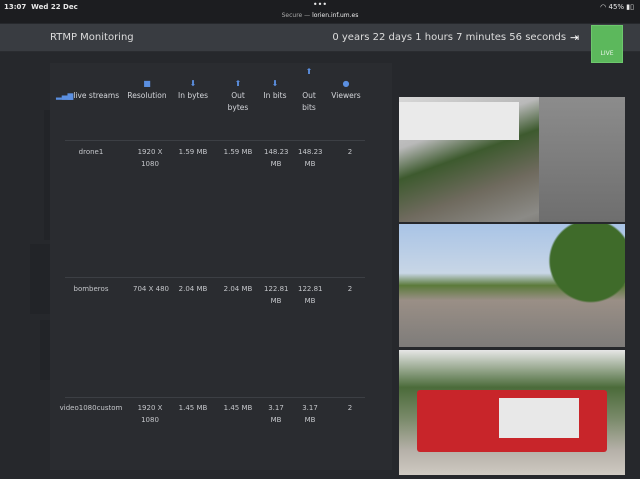 The height and width of the screenshot is (479, 640). Describe the element at coordinates (582, 159) in the screenshot. I see `road-shape` at that location.